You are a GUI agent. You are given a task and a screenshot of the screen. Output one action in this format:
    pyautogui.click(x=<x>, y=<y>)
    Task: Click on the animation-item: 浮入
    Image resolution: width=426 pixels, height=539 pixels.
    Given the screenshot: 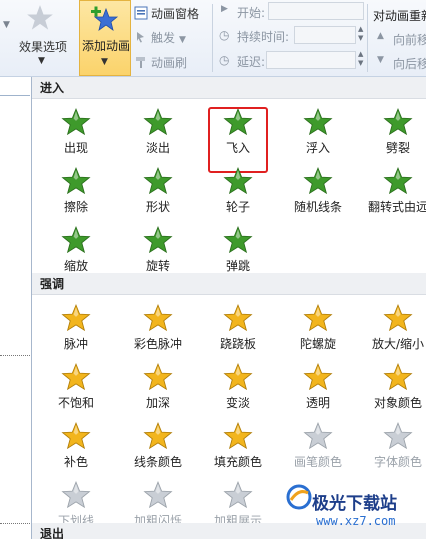 What is the action you would take?
    pyautogui.click(x=318, y=132)
    